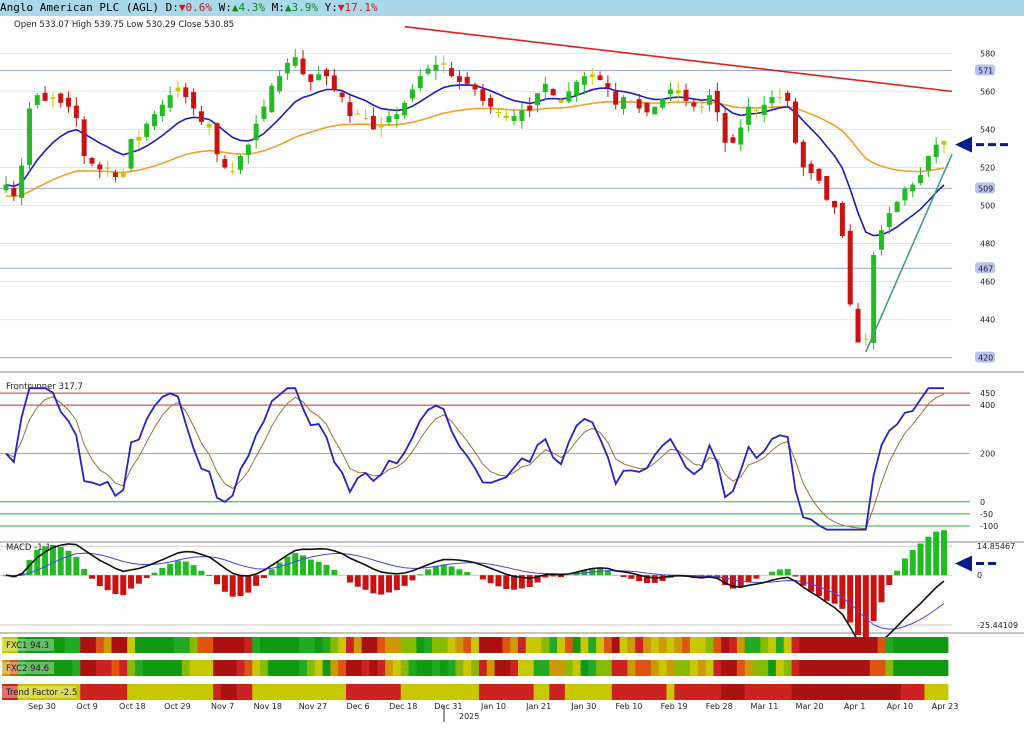  What do you see at coordinates (987, 405) in the screenshot?
I see `frontrunner-tick-label: 400` at bounding box center [987, 405].